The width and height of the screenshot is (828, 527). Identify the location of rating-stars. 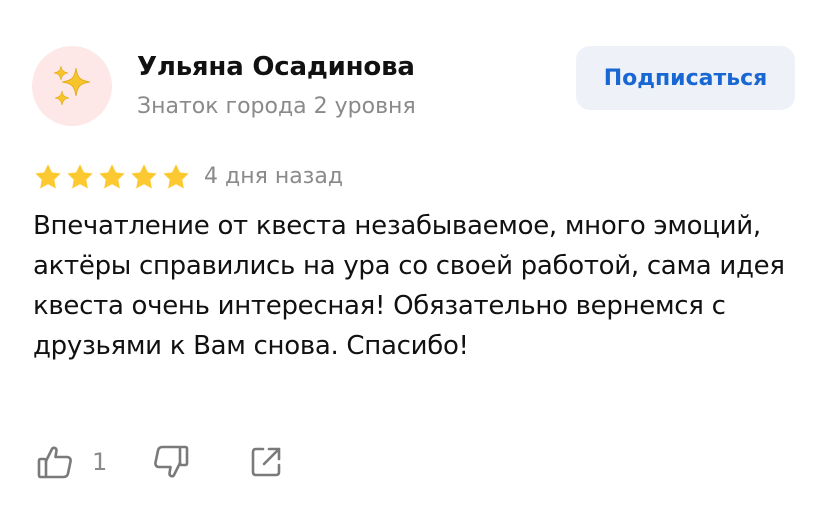
(112, 177).